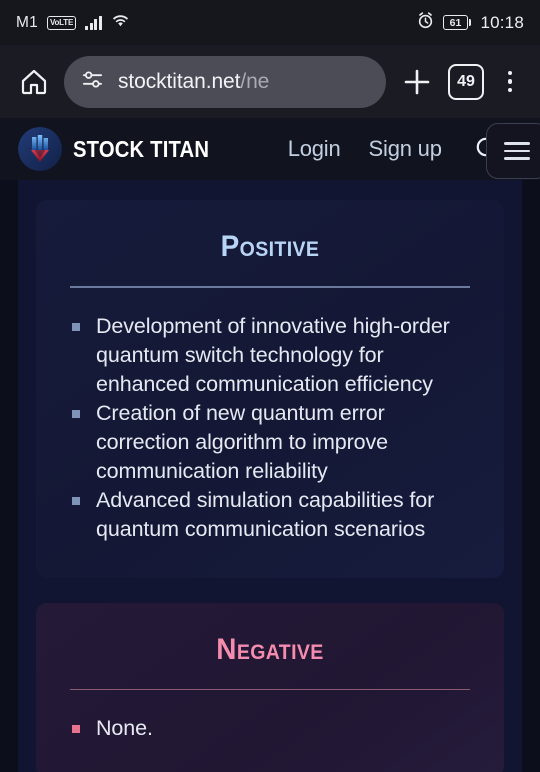 This screenshot has height=772, width=540. I want to click on plus-icon, so click(417, 82).